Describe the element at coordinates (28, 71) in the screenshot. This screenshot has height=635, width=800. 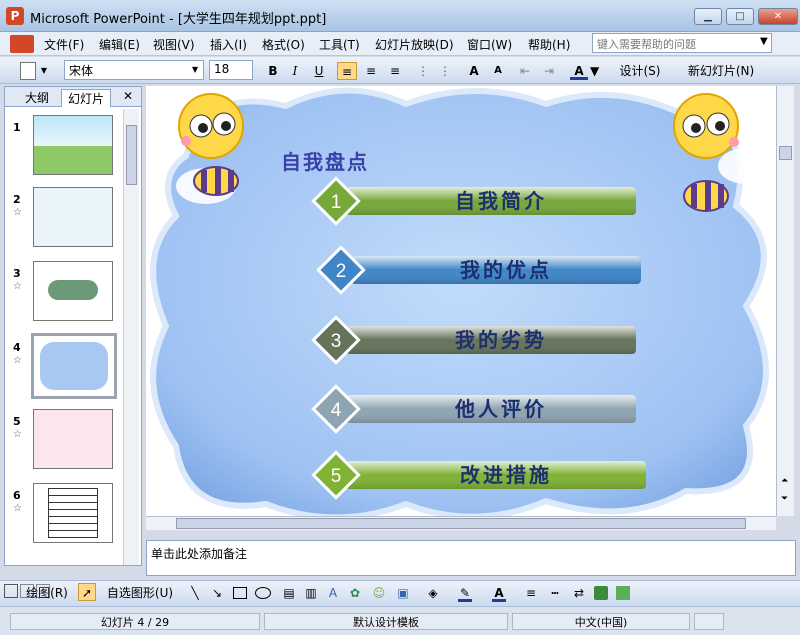
I see `new-document-icon` at that location.